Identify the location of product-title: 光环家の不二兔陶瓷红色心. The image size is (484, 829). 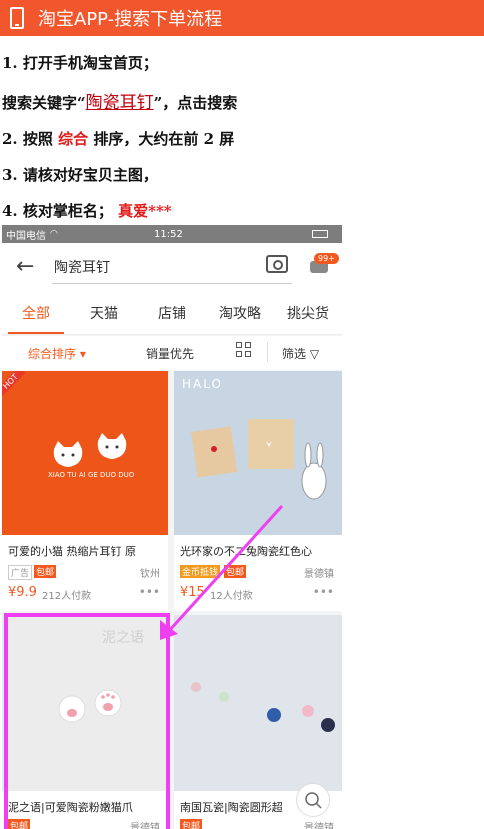
(246, 551).